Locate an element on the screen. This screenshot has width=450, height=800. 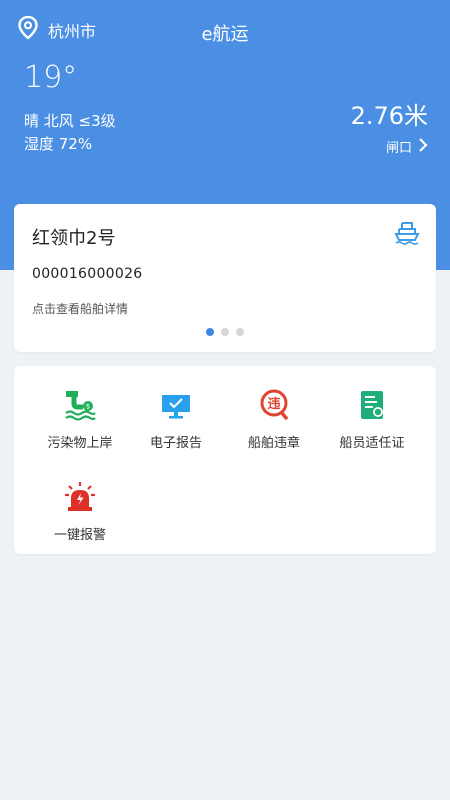
monitor-report-icon is located at coordinates (176, 404).